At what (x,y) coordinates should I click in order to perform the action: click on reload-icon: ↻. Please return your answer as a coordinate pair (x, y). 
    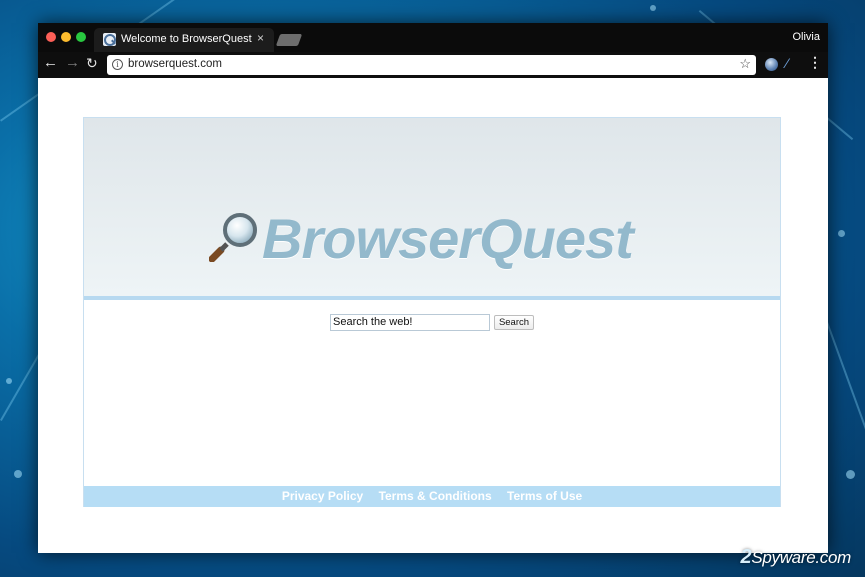
    Looking at the image, I should click on (92, 63).